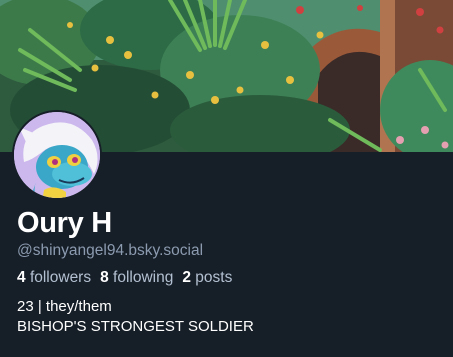 The image size is (453, 357). What do you see at coordinates (135, 326) in the screenshot?
I see `bio-line: BISHOP'S STRONGEST SOLDIER` at bounding box center [135, 326].